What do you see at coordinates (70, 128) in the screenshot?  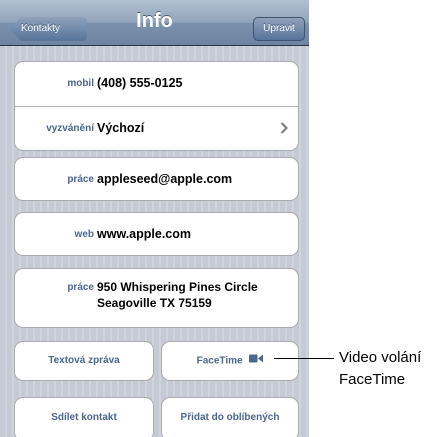 I see `ringtone-label: vyzvánění` at bounding box center [70, 128].